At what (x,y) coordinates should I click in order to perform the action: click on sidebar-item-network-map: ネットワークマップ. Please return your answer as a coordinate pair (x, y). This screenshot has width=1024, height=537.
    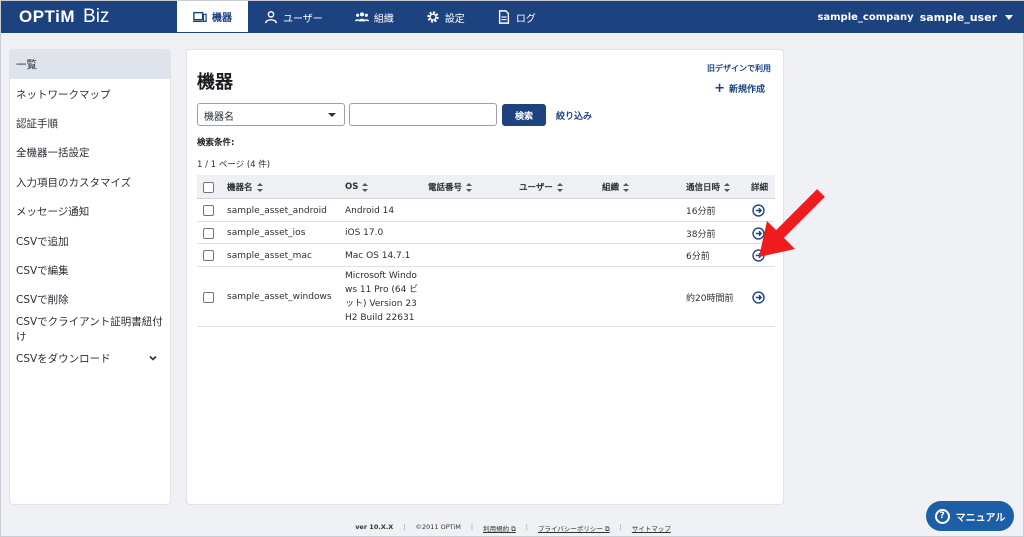
    Looking at the image, I should click on (90, 93).